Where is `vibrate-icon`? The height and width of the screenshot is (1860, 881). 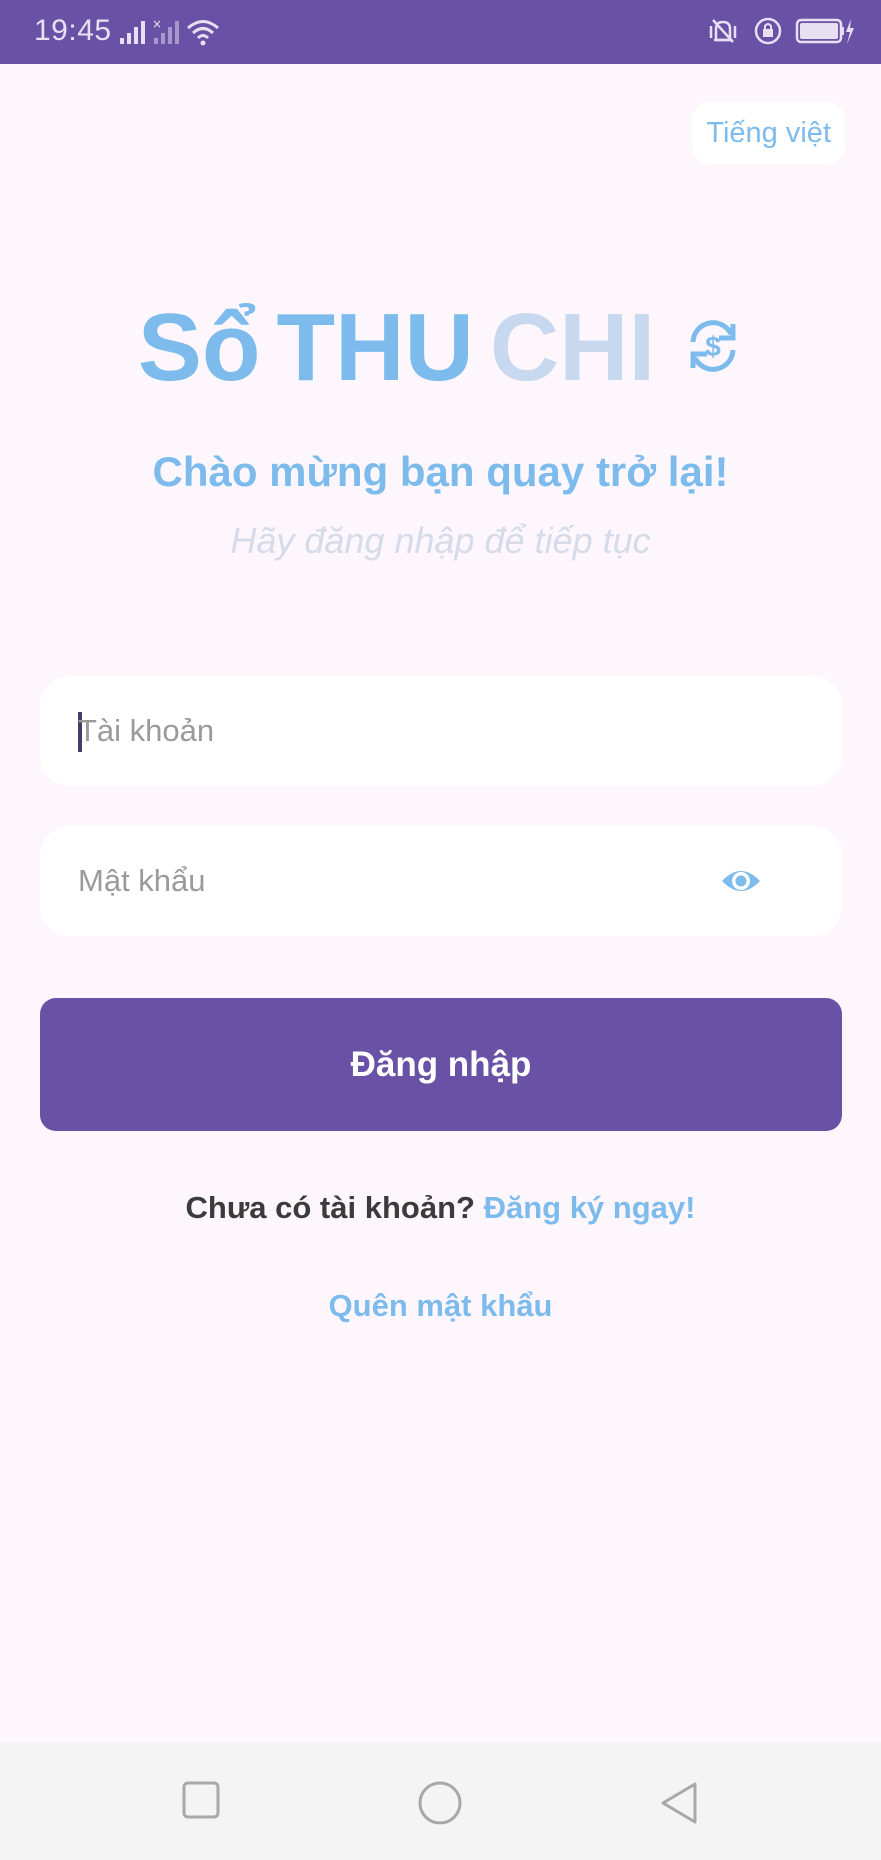 vibrate-icon is located at coordinates (723, 31).